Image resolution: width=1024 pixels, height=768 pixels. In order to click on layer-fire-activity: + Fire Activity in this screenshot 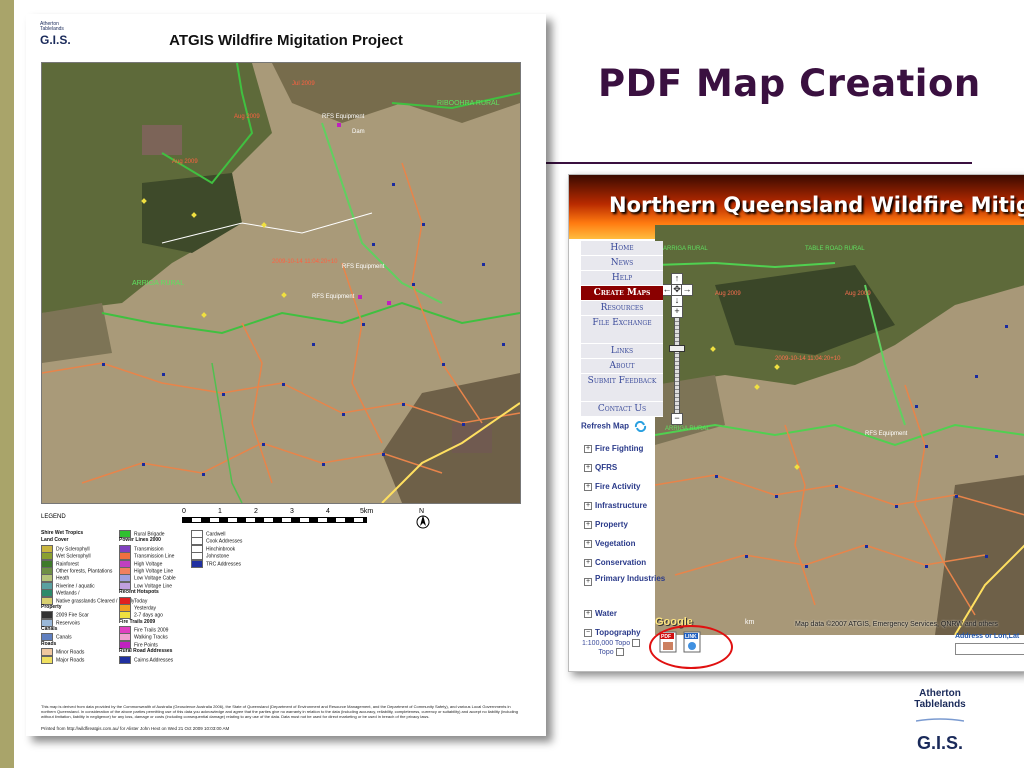, I will do `click(631, 486)`.